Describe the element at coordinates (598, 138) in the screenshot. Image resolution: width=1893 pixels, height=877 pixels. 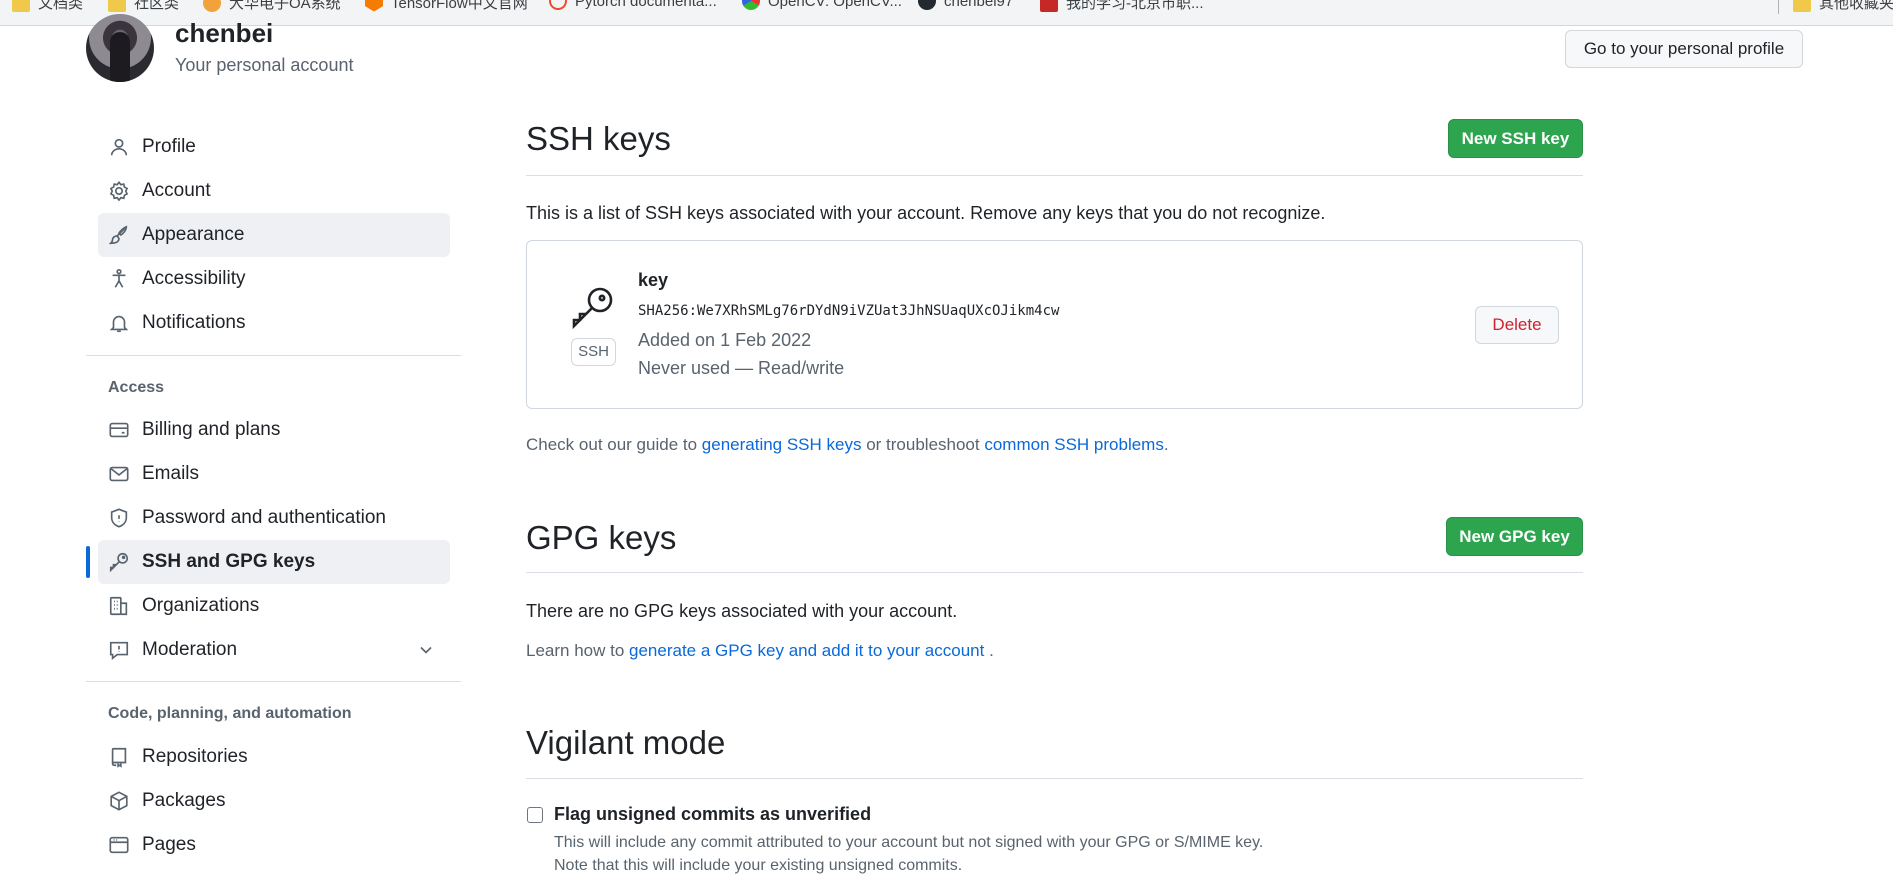
I see `ssh-keys-heading: SSH keys` at that location.